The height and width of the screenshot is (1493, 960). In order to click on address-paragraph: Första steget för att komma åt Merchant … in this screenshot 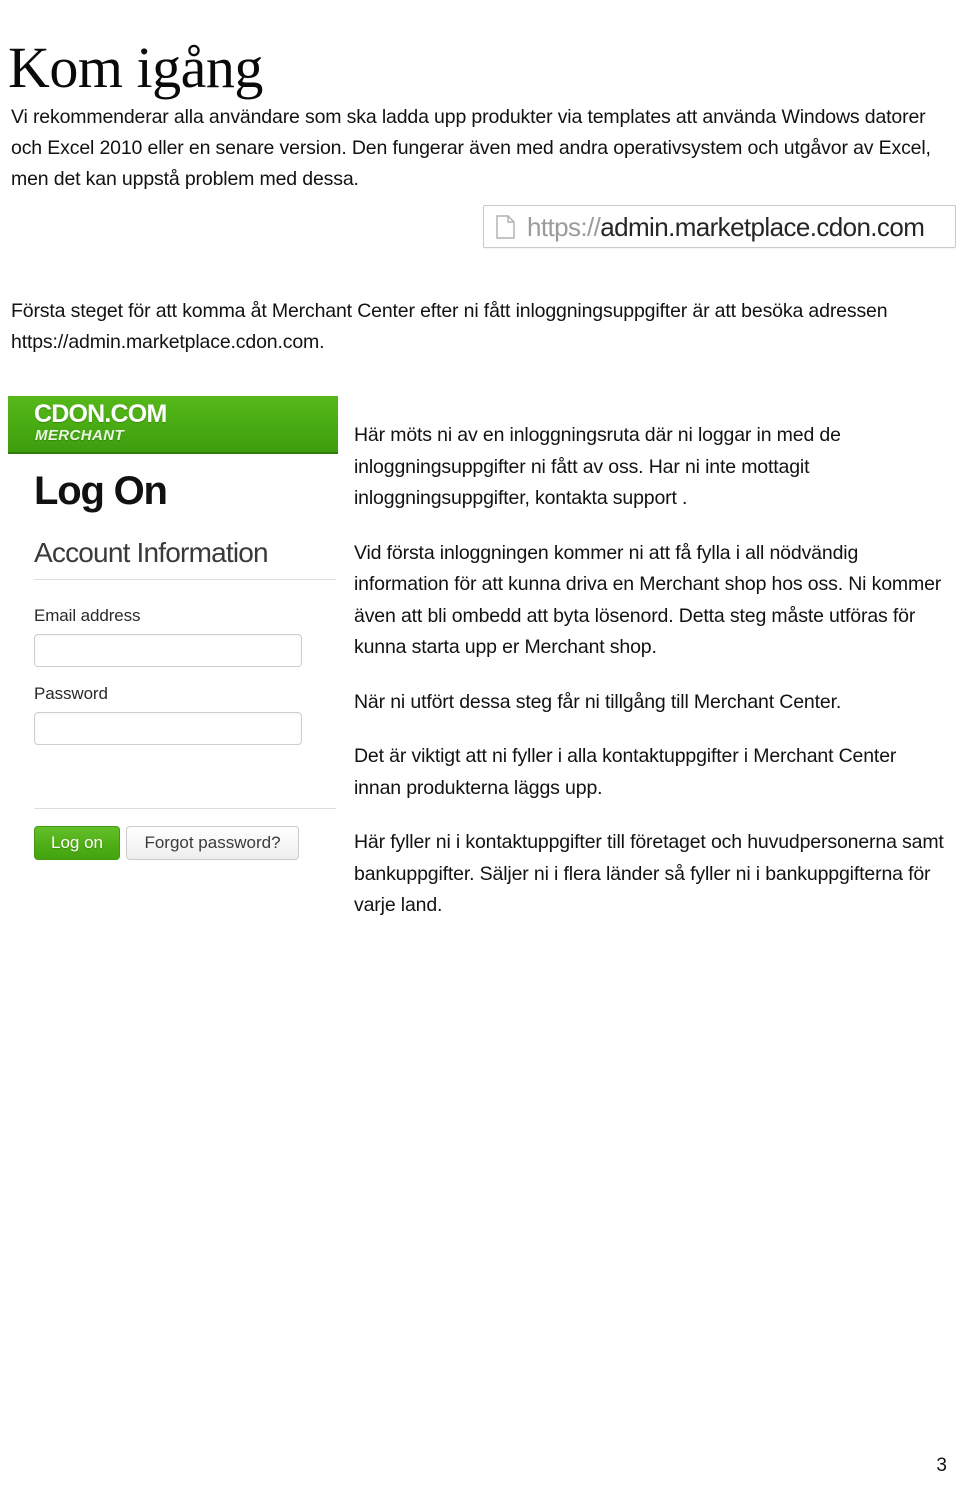, I will do `click(449, 326)`.